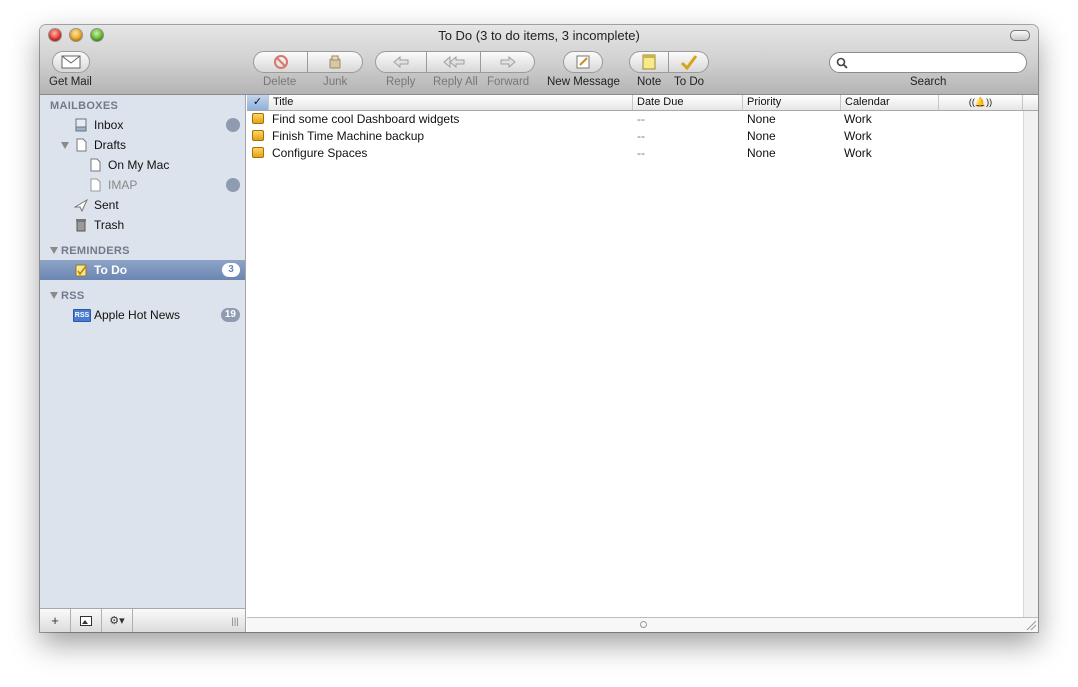 This screenshot has height=687, width=1078. I want to click on delete-icon, so click(280, 62).